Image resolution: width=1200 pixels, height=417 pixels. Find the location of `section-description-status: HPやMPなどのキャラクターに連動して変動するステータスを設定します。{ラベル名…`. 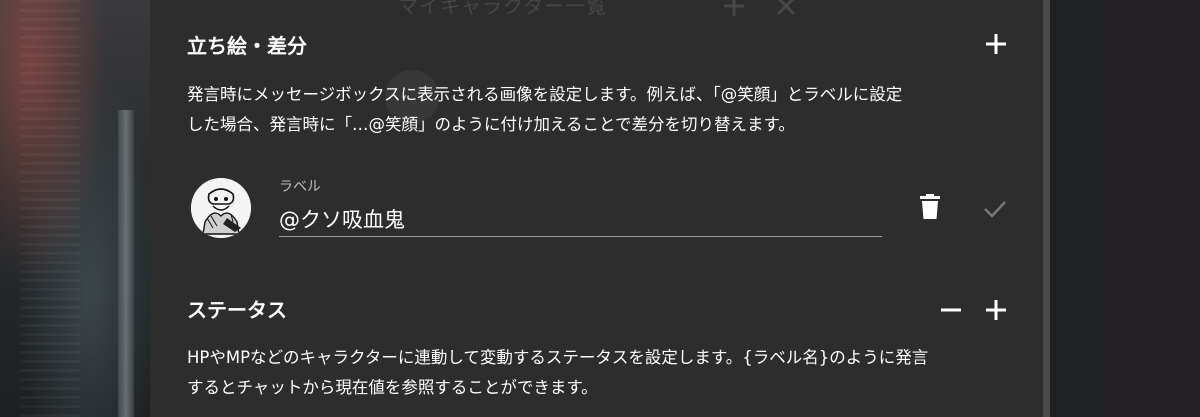

section-description-status: HPやMPなどのキャラクターに連動して変動するステータスを設定します。{ラベル名… is located at coordinates (607, 373).